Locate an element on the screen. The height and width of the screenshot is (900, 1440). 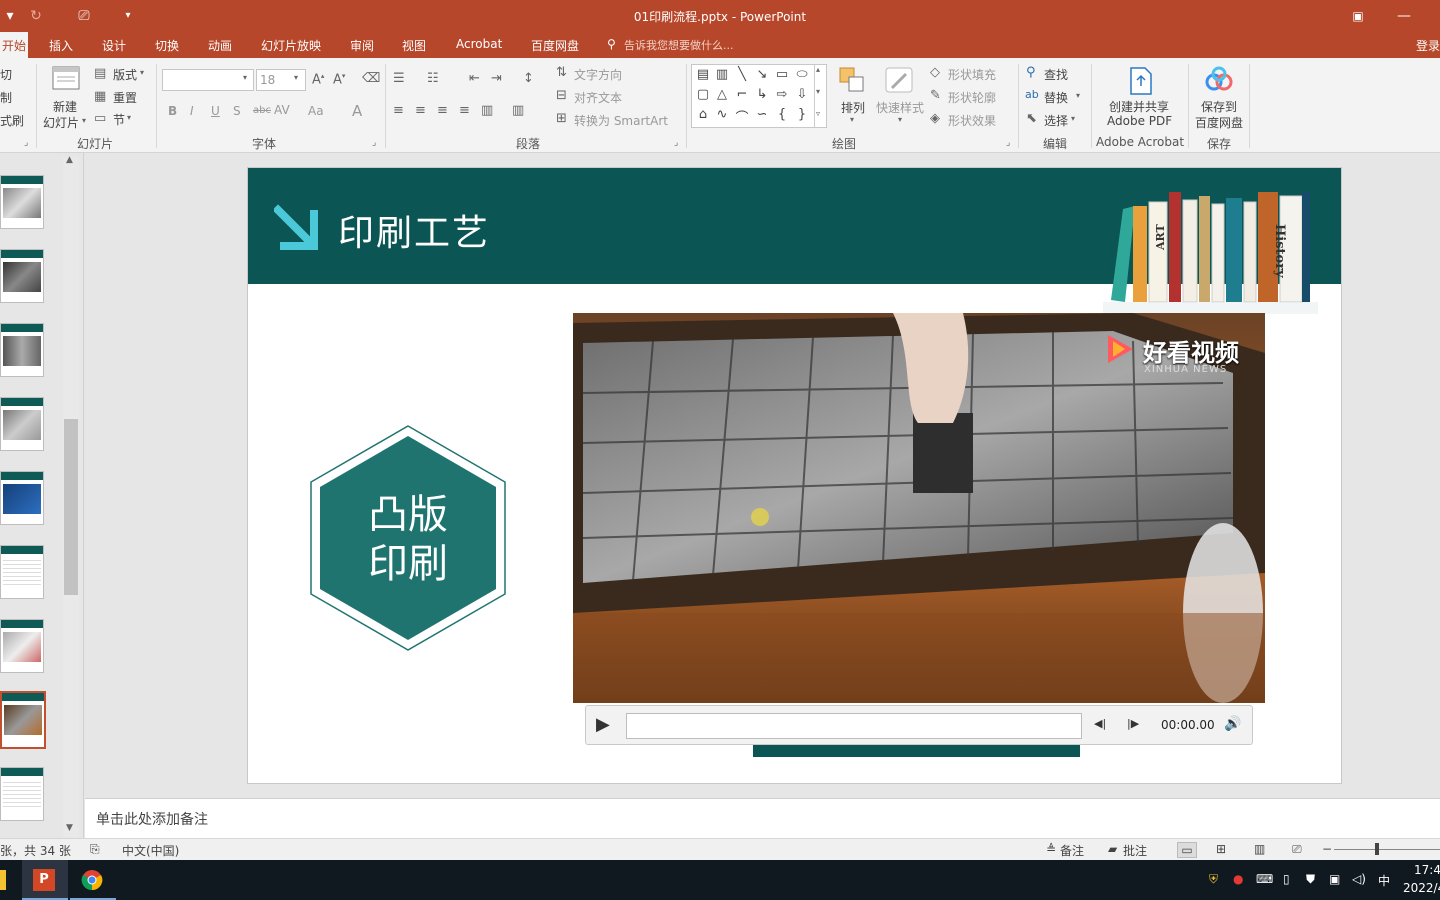
ime-tool-icon: ⌨ is located at coordinates (1264, 879).